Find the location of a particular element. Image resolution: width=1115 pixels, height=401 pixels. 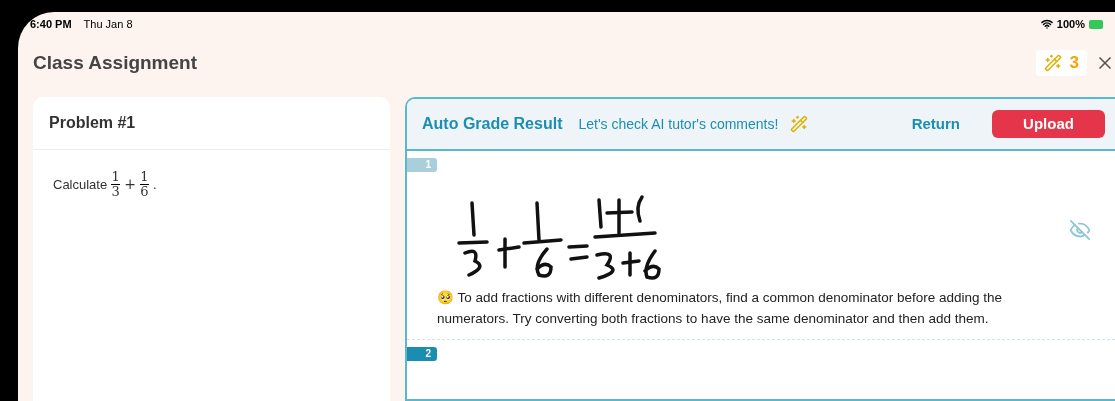

answer-number-tag: 2 is located at coordinates (422, 354).